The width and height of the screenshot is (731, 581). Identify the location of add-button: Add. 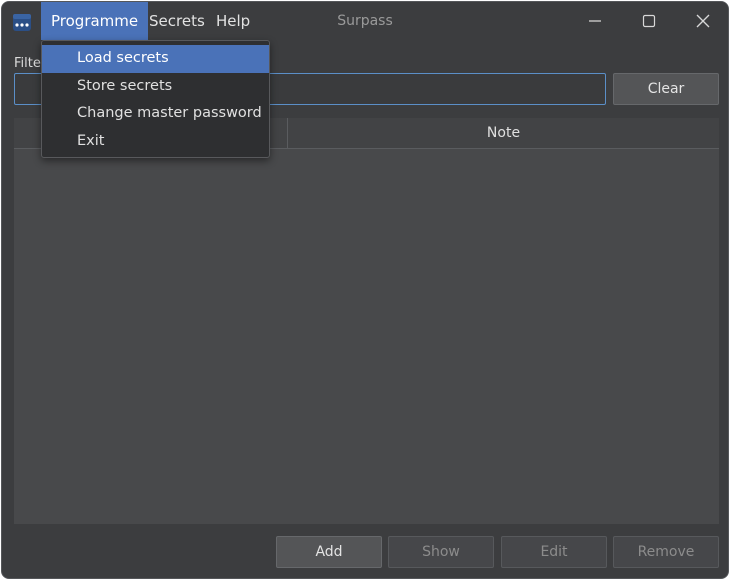
(329, 552).